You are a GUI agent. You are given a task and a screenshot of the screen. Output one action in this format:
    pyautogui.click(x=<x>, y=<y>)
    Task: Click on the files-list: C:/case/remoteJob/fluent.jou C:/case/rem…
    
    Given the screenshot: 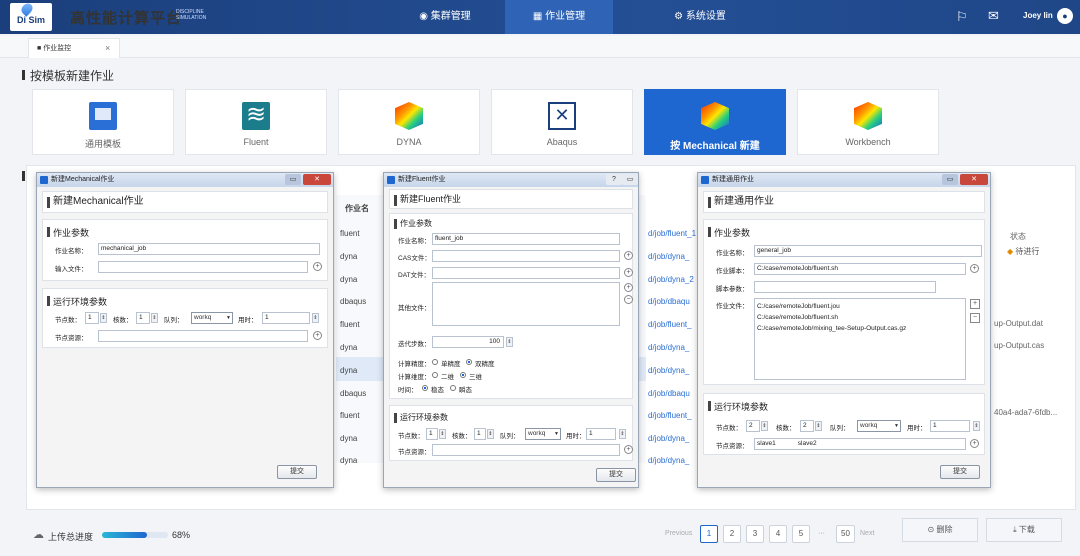 What is the action you would take?
    pyautogui.click(x=860, y=339)
    